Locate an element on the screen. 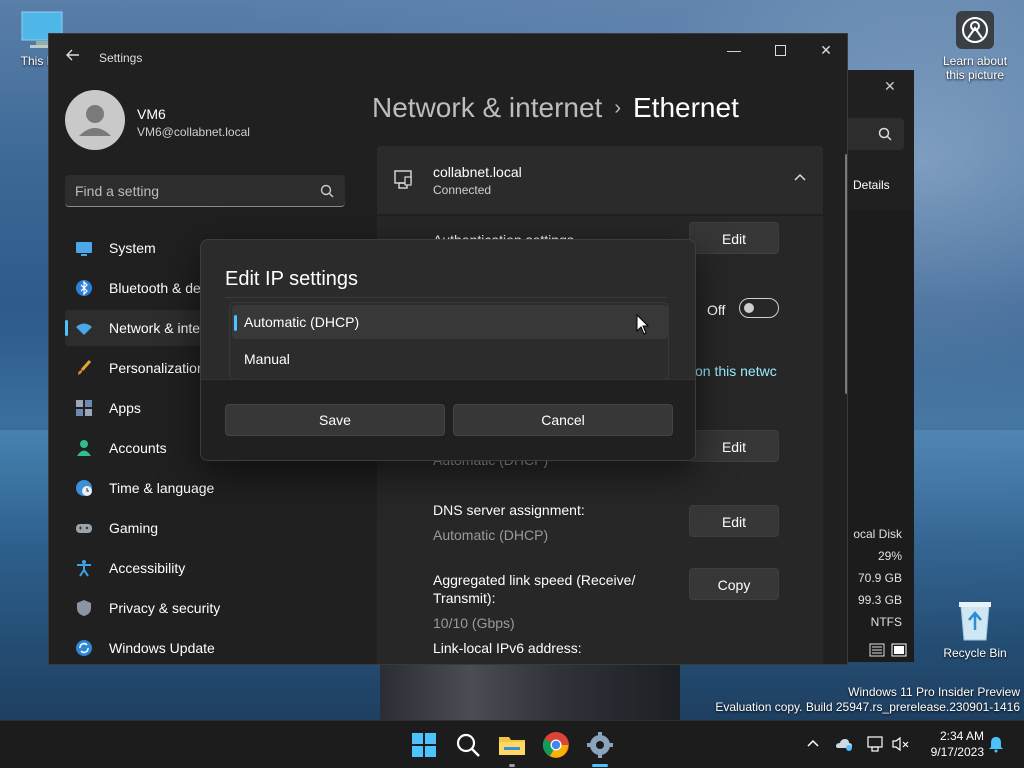 This screenshot has width=1024, height=768. details-view-icon is located at coordinates (877, 650).